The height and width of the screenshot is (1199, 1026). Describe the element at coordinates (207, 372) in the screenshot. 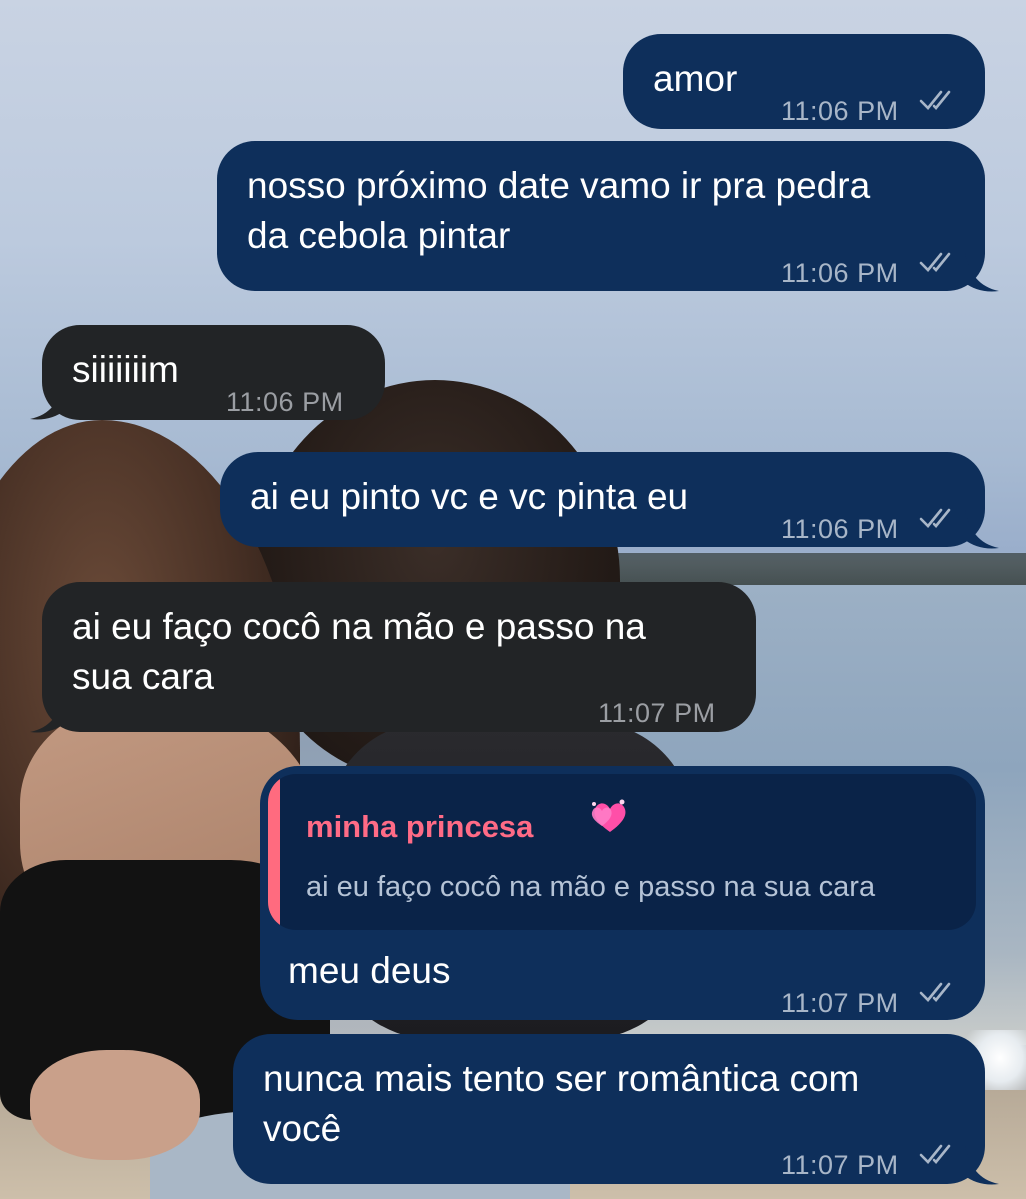

I see `message-bubble-incoming: siiiiiiim 11:06 PM` at that location.